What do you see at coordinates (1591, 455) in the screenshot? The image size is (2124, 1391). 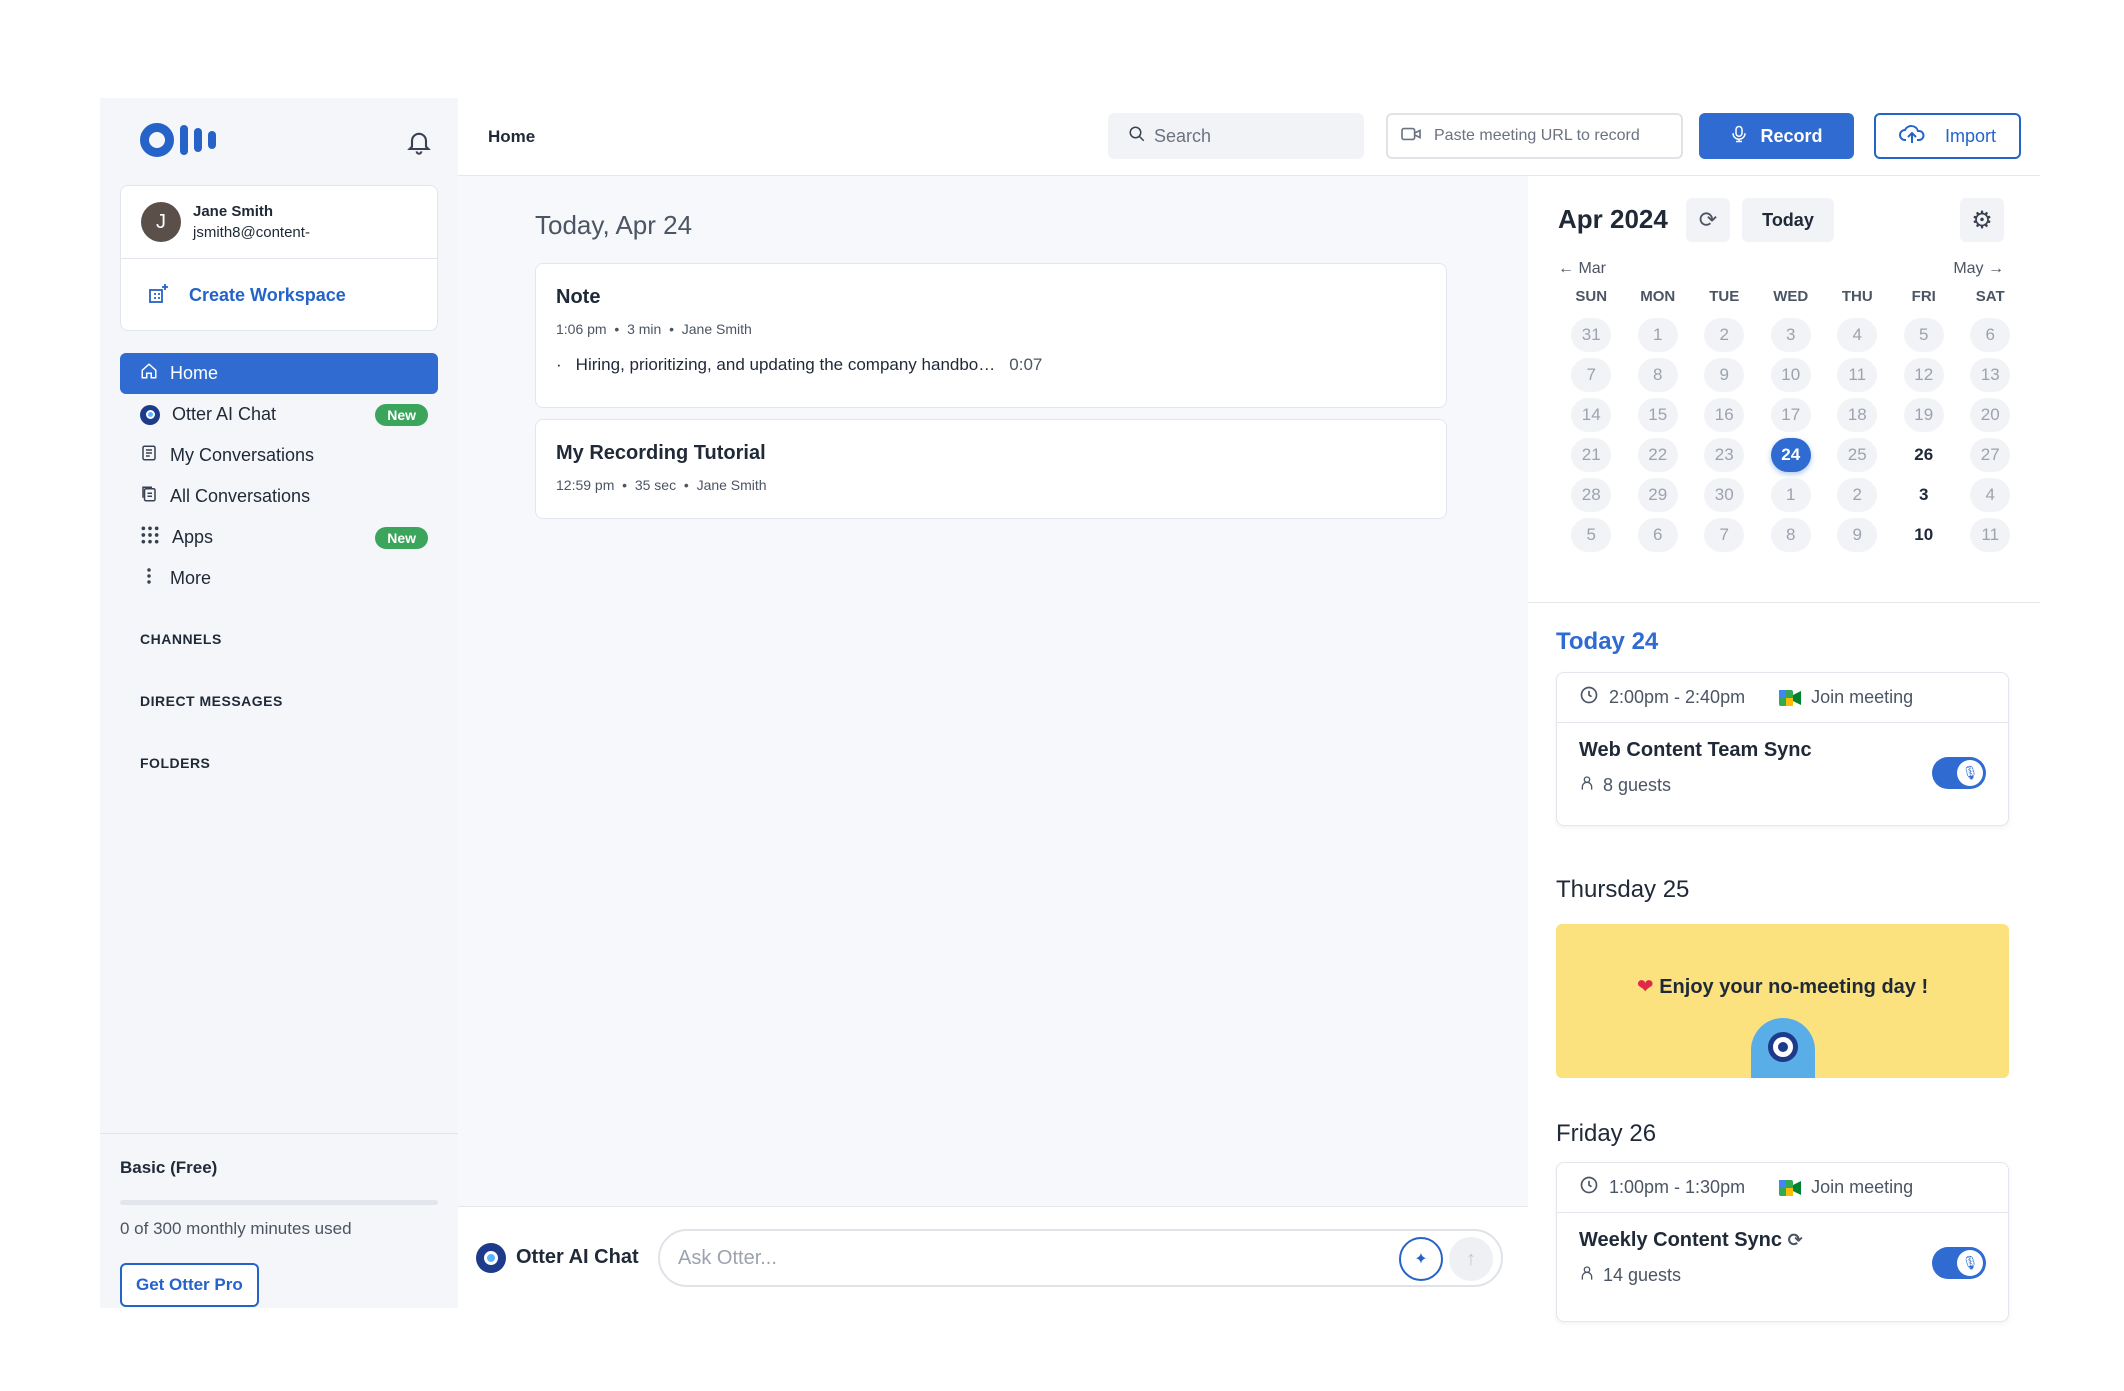 I see `calendar-day: 21` at bounding box center [1591, 455].